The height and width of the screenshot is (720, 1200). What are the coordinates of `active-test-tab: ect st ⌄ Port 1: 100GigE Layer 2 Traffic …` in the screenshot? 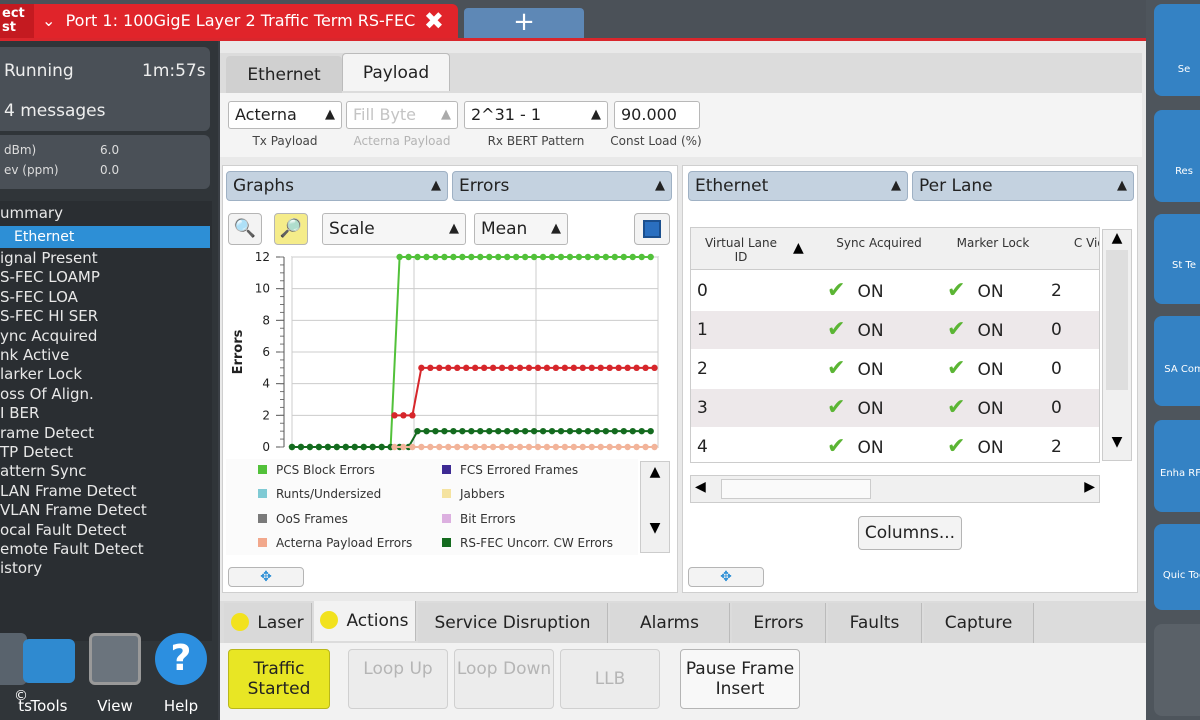 It's located at (229, 21).